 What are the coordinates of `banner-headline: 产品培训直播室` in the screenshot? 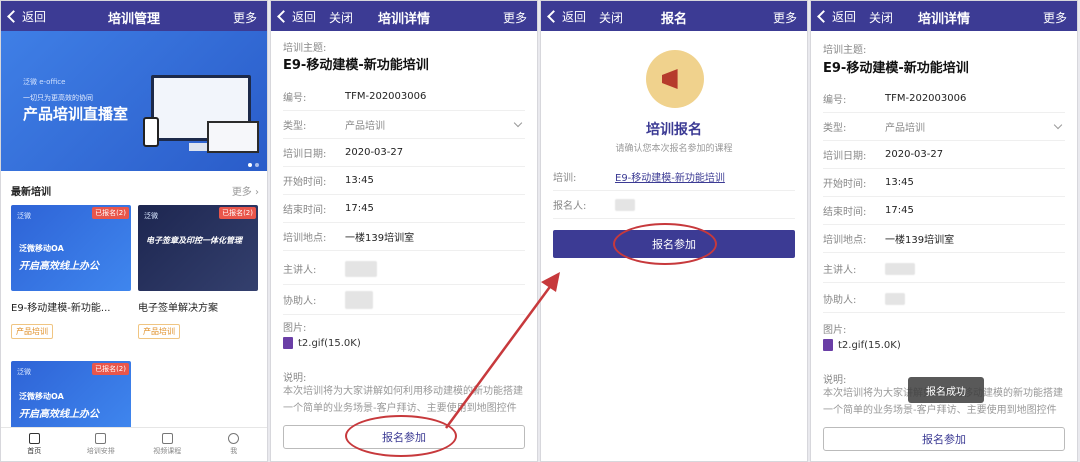 It's located at (76, 114).